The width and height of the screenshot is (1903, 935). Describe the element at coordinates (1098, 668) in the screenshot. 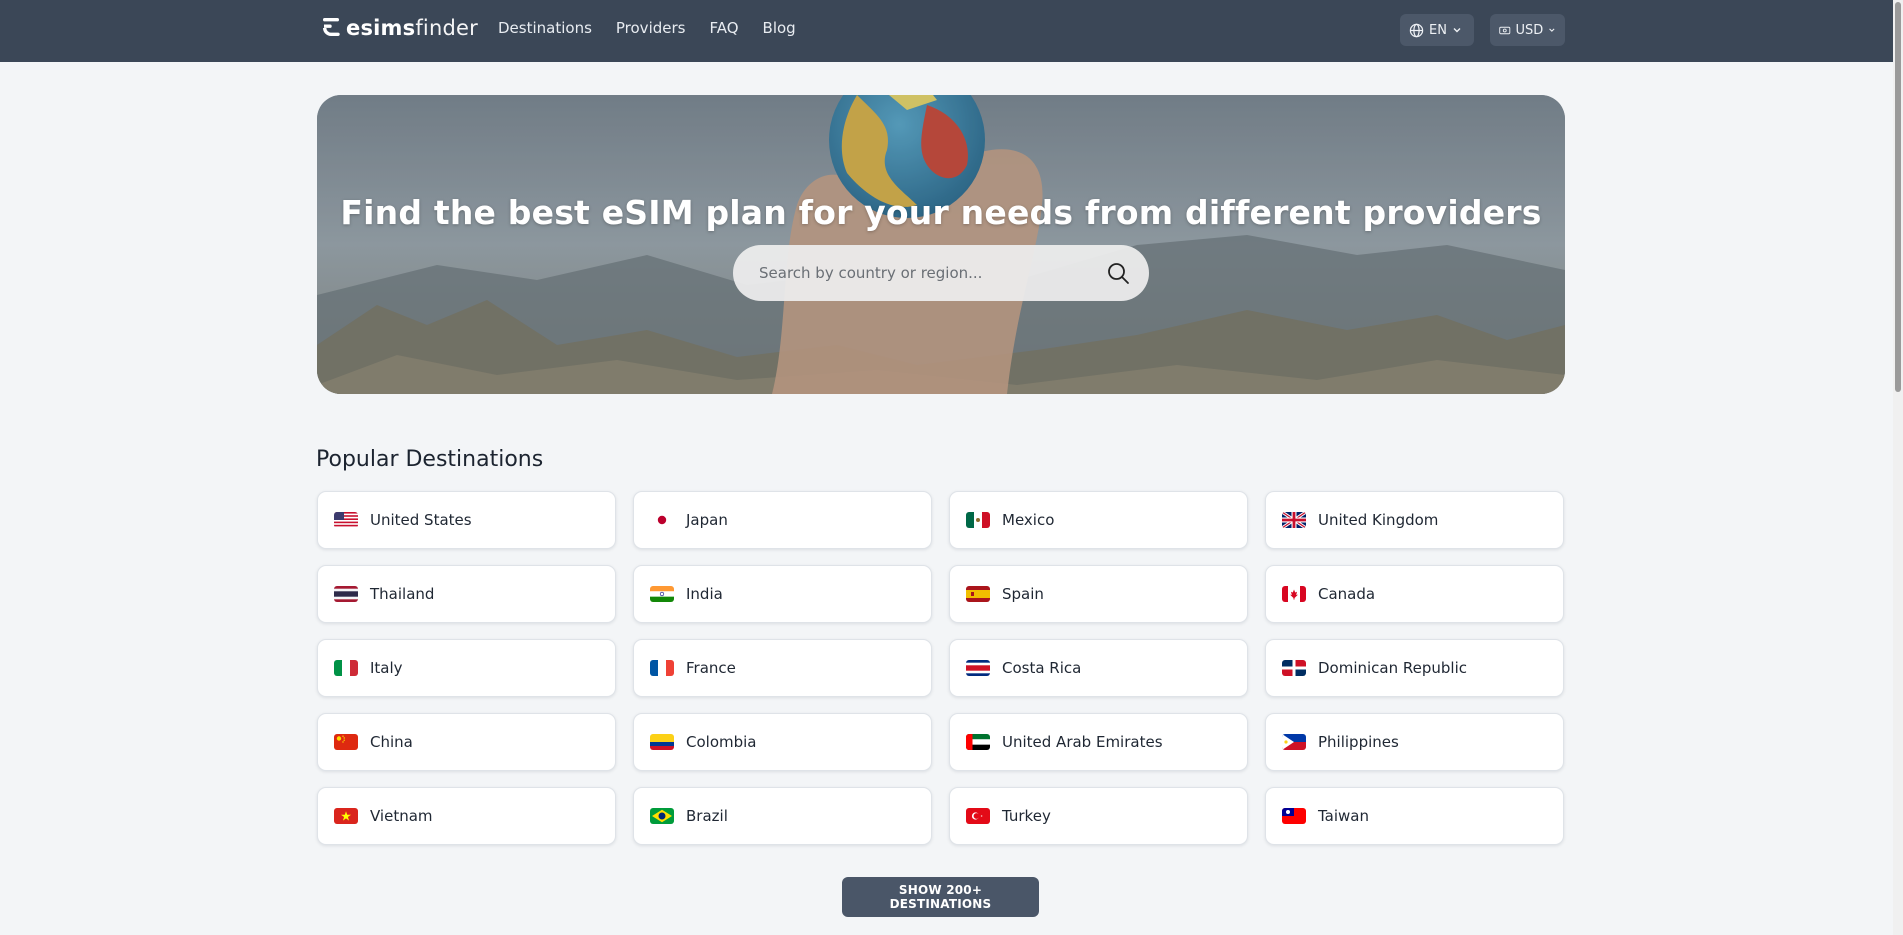

I see `destination-card-costa-rica: Costa Rica` at that location.